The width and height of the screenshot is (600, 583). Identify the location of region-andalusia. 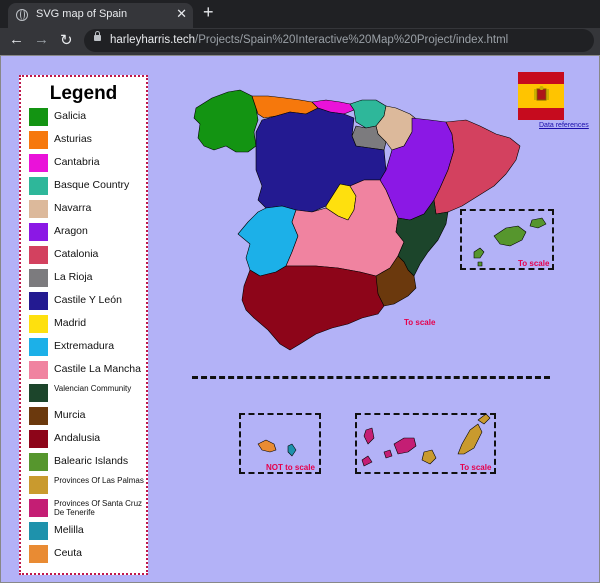
(313, 308).